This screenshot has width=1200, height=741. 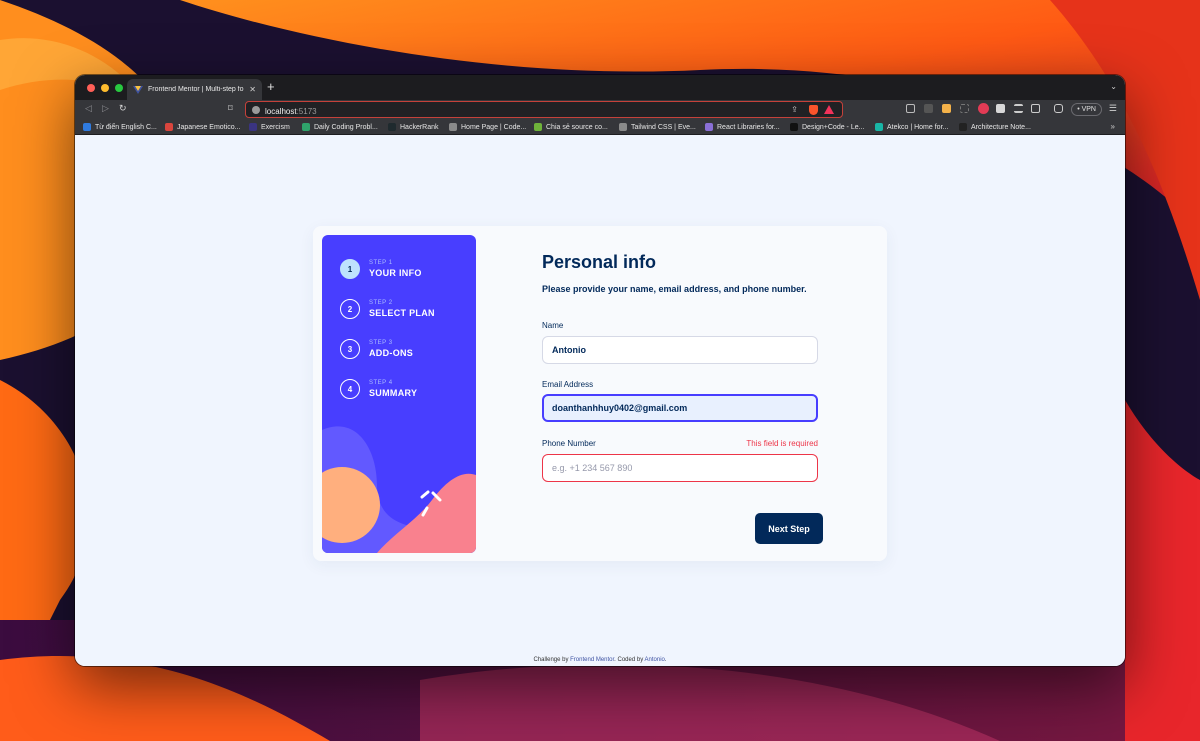 What do you see at coordinates (592, 468) in the screenshot?
I see `phone-input-placeholder: e.g. +1 234 567 890` at bounding box center [592, 468].